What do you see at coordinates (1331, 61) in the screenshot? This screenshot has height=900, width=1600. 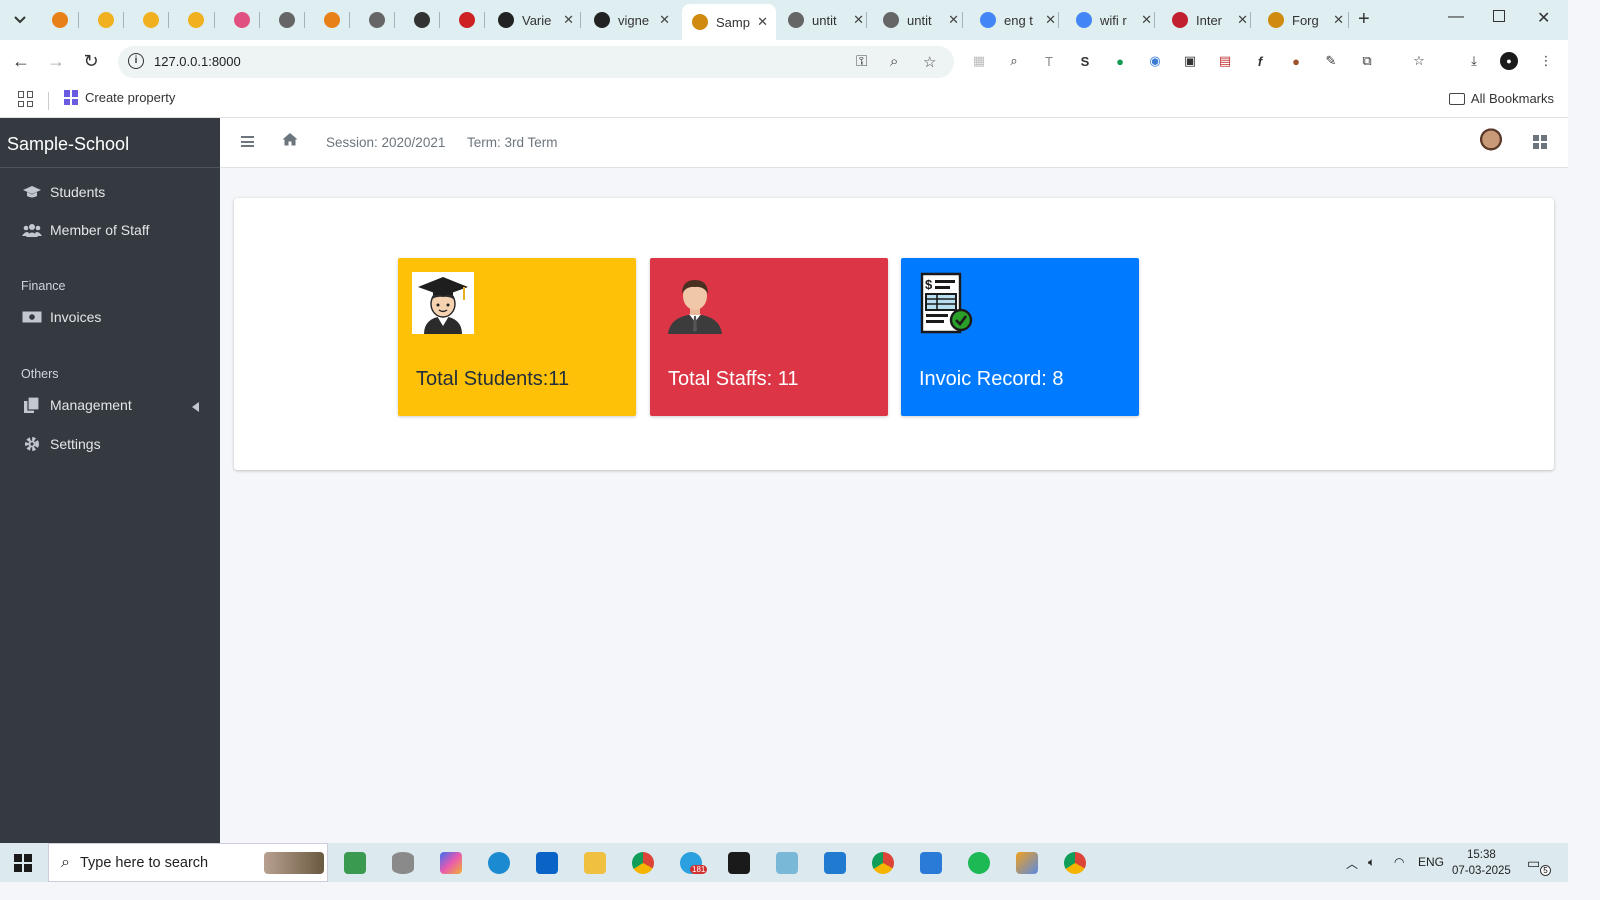 I see `eyedropper-icon: ✎` at bounding box center [1331, 61].